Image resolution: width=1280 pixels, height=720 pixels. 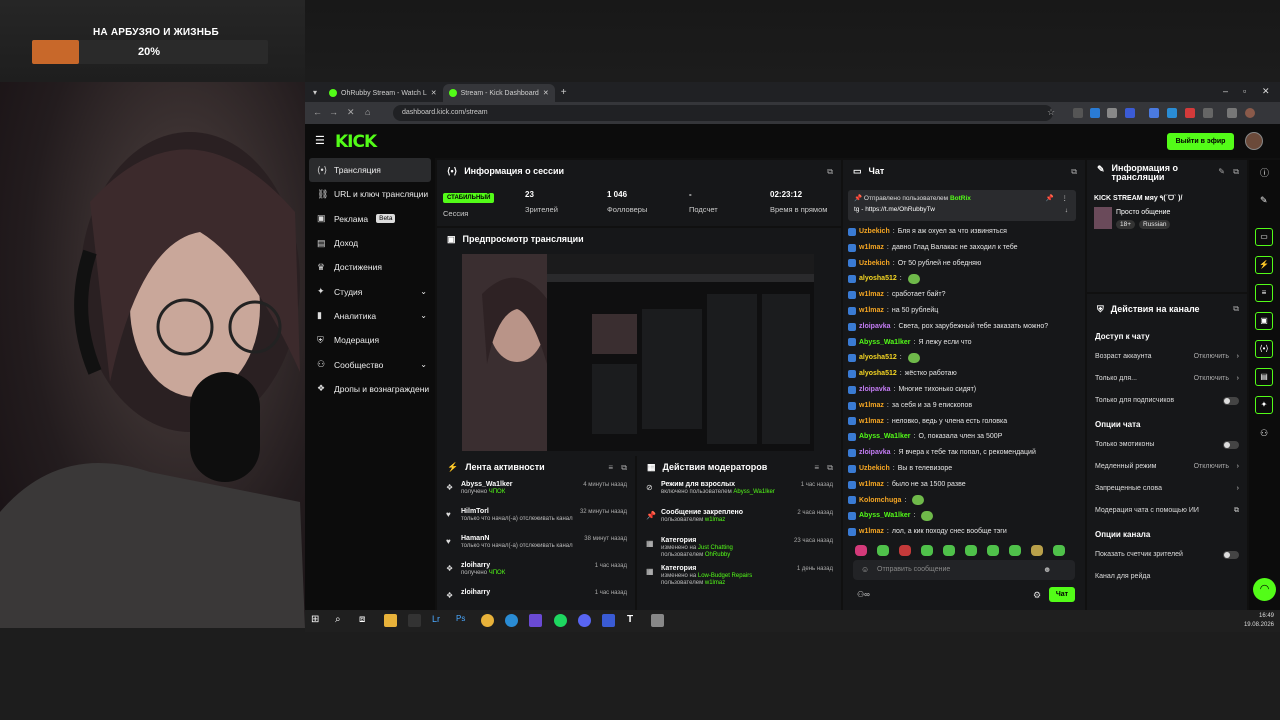 What do you see at coordinates (564, 92) in the screenshot?
I see `new-tab-icon: +` at bounding box center [564, 92].